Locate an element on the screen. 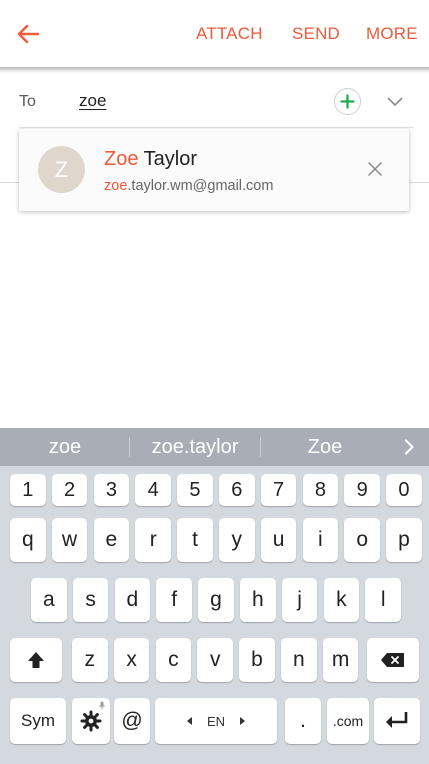 The width and height of the screenshot is (429, 764). letter-key-l: l is located at coordinates (383, 600).